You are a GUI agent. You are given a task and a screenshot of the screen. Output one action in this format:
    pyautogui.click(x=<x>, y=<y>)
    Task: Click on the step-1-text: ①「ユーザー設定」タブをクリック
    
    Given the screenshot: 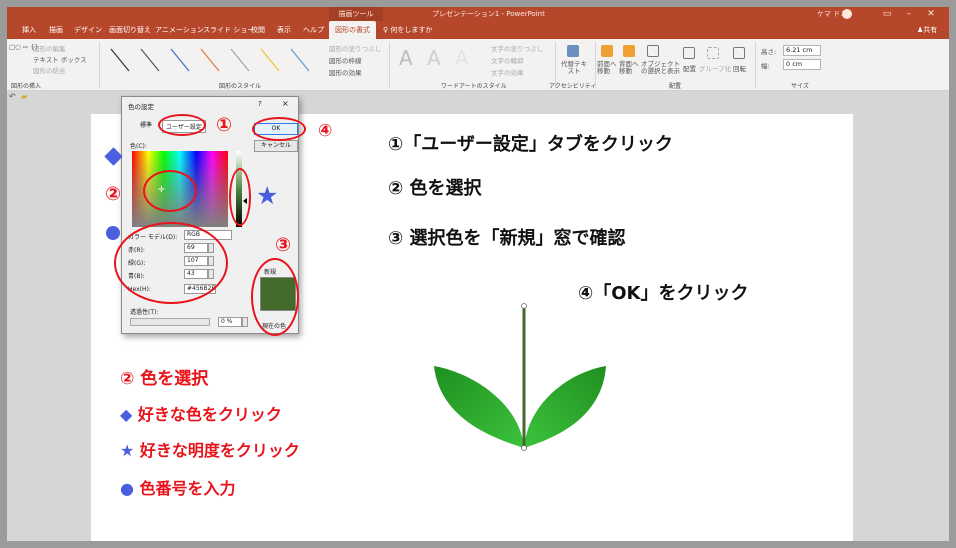 What is the action you would take?
    pyautogui.click(x=530, y=144)
    